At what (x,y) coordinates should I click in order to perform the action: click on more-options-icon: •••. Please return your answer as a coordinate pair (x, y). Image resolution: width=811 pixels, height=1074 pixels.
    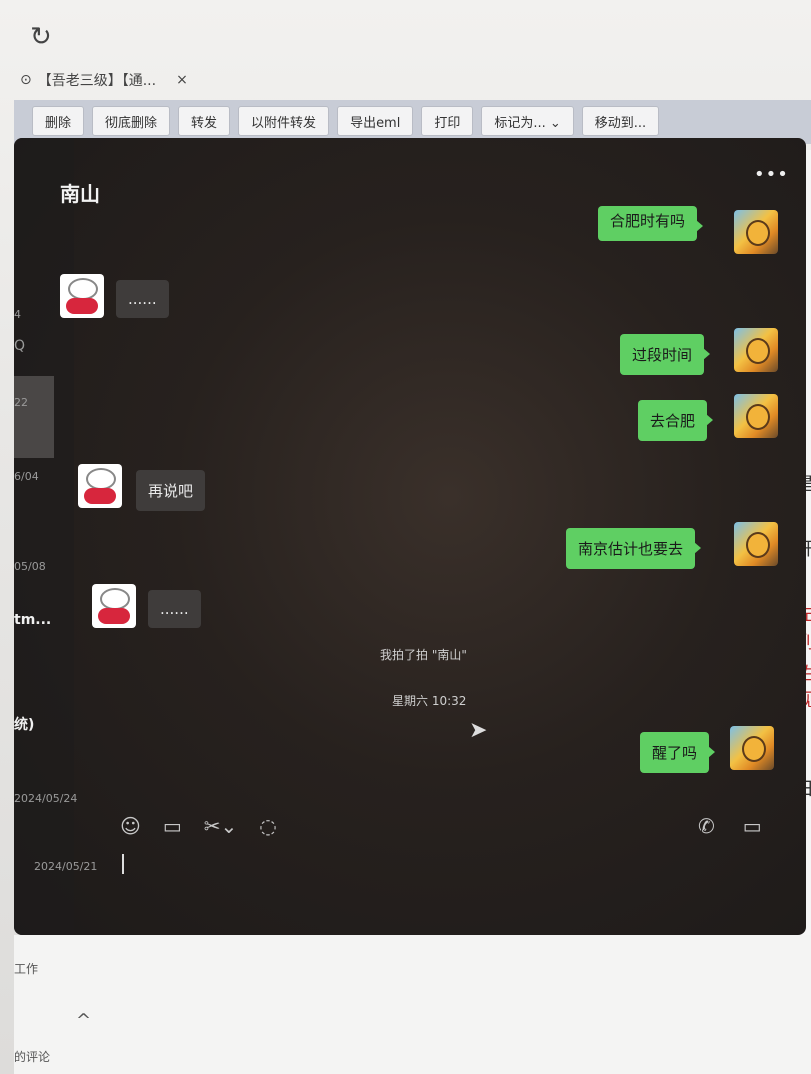
    Looking at the image, I should click on (771, 174).